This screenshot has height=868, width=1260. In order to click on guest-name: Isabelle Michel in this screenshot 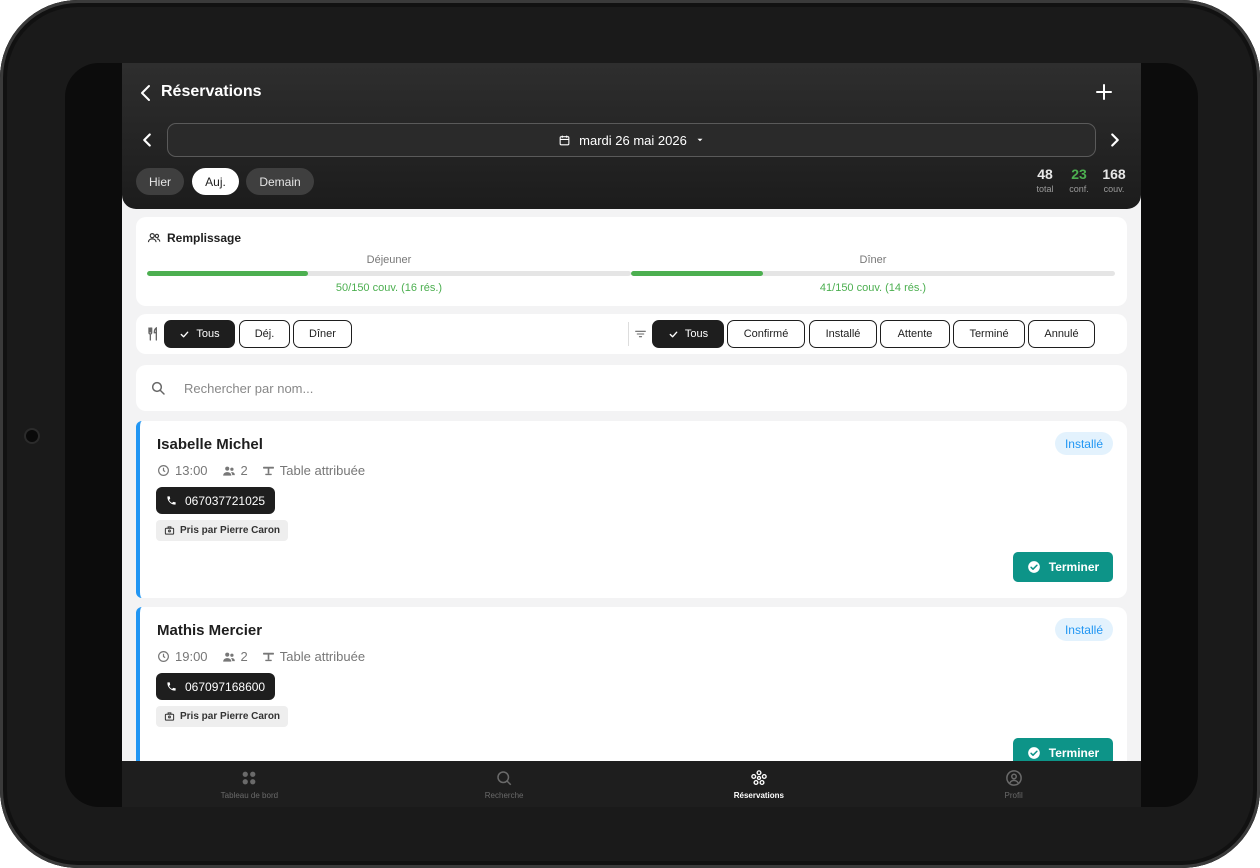, I will do `click(210, 444)`.